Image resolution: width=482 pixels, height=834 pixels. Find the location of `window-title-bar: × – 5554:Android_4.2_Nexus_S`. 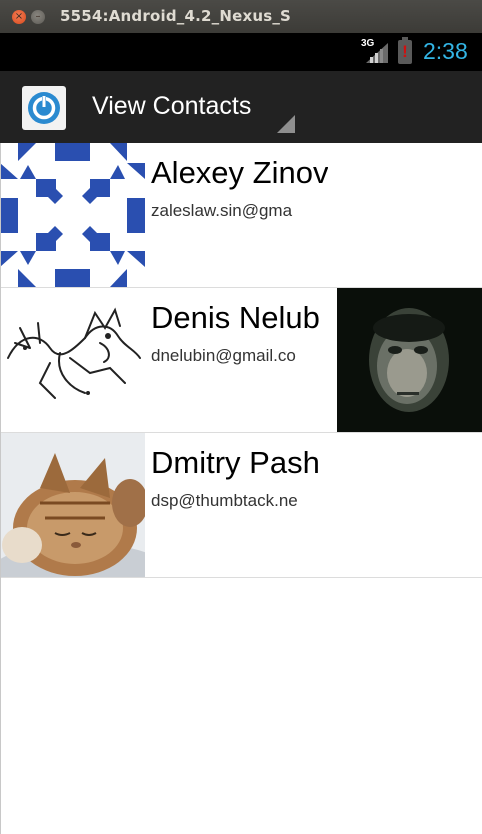

window-title-bar: × – 5554:Android_4.2_Nexus_S is located at coordinates (241, 16).